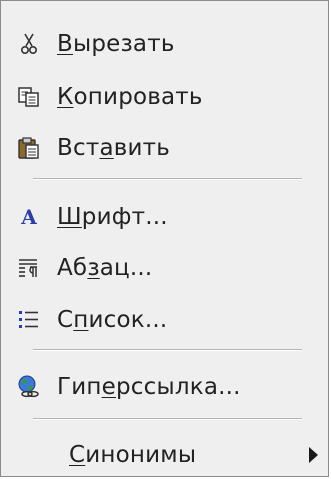 The image size is (331, 479). What do you see at coordinates (130, 97) in the screenshot?
I see `menu-item-label: Копировать` at bounding box center [130, 97].